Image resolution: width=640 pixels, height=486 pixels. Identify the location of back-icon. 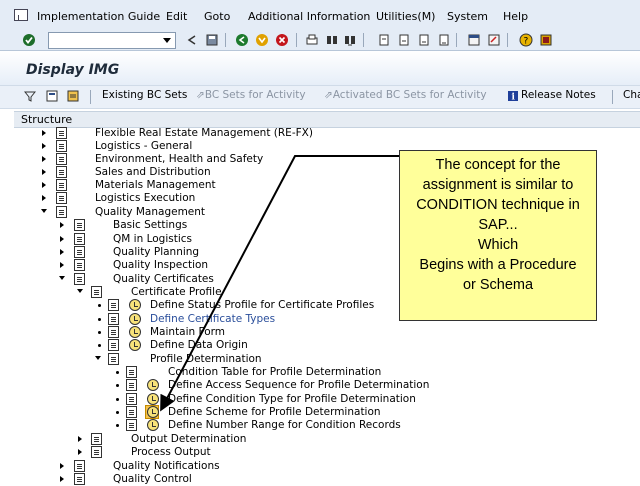
(192, 40).